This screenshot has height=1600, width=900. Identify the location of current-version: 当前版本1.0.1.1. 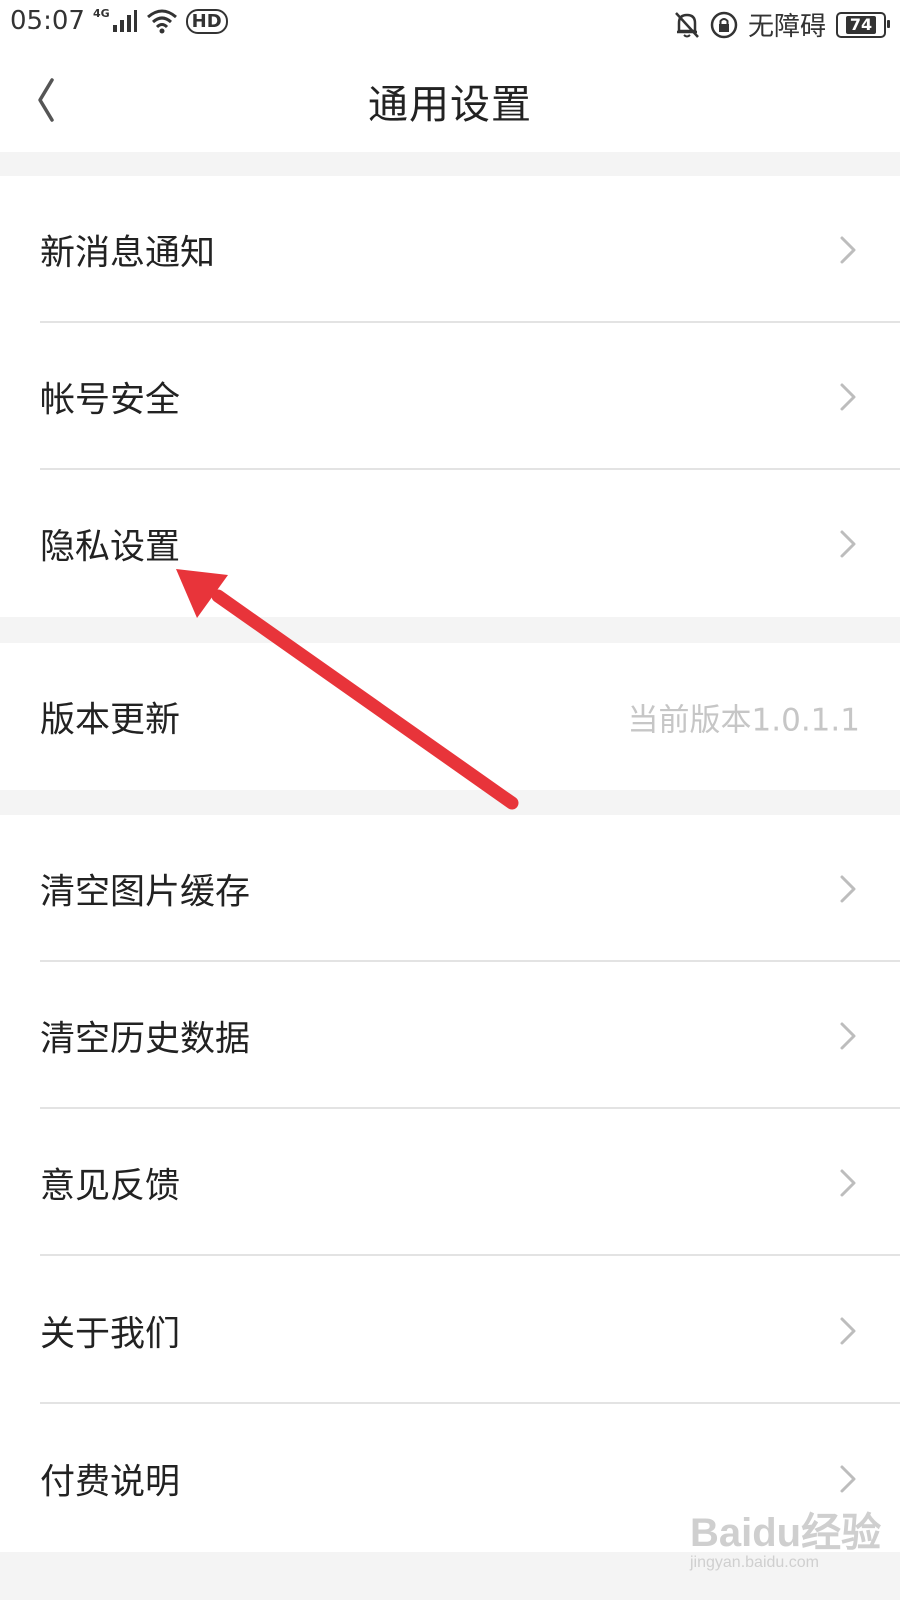
(743, 720).